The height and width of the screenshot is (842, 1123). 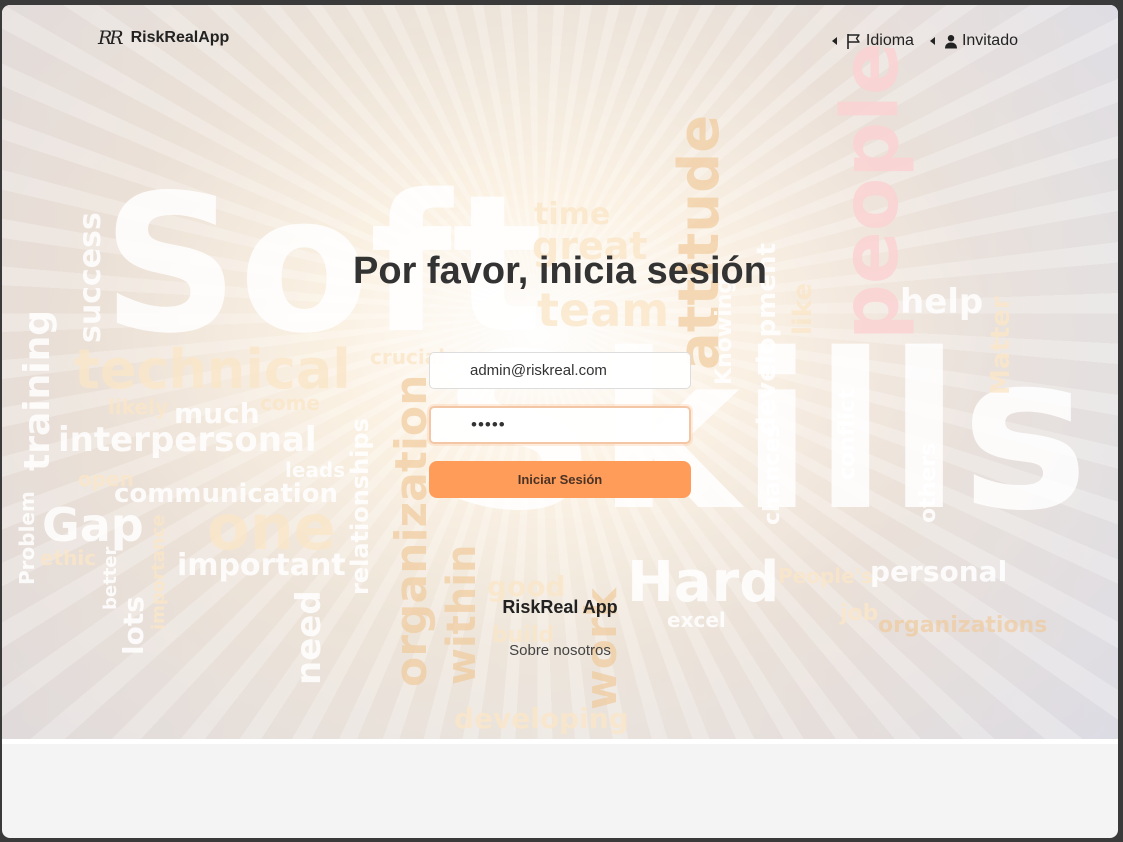 I want to click on bg-word: time, so click(x=572, y=214).